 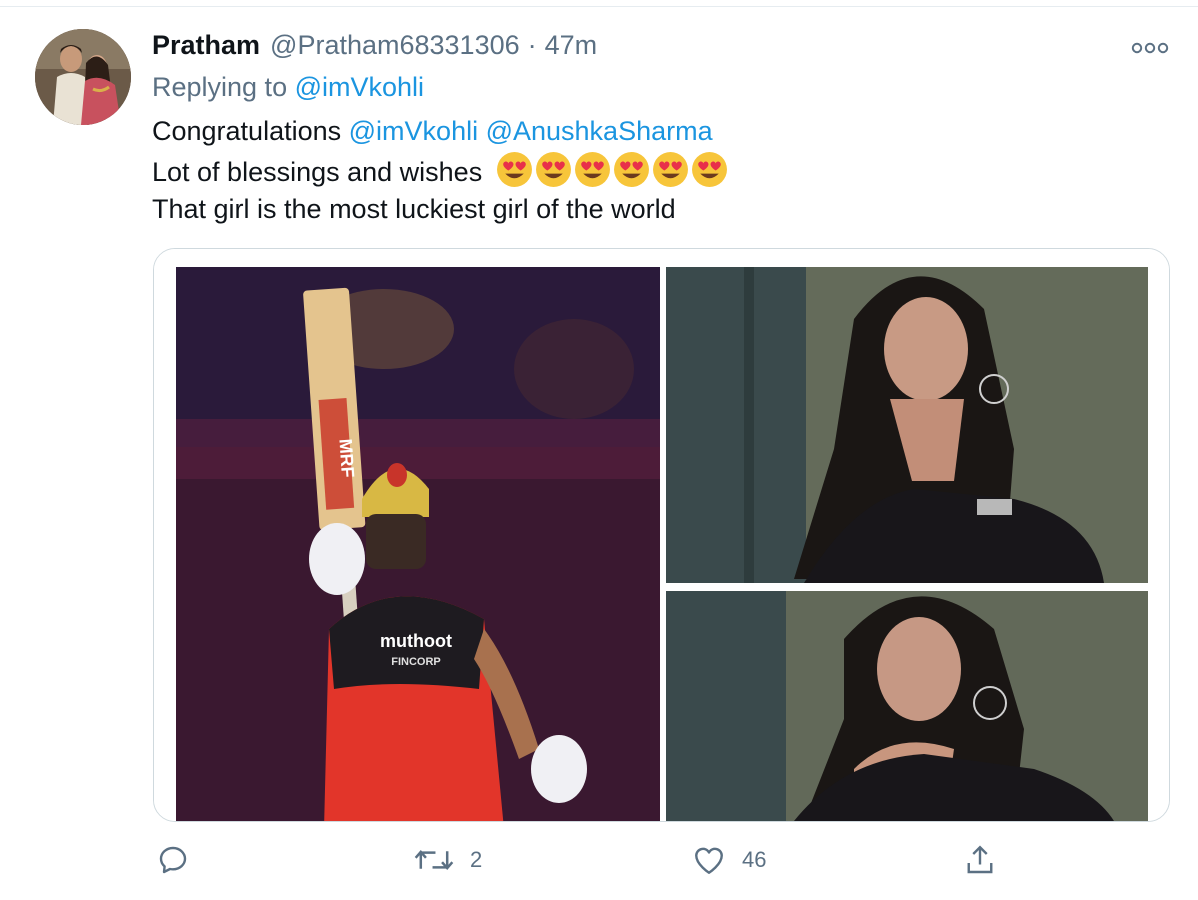 I want to click on timestamp: 47m, so click(x=571, y=45).